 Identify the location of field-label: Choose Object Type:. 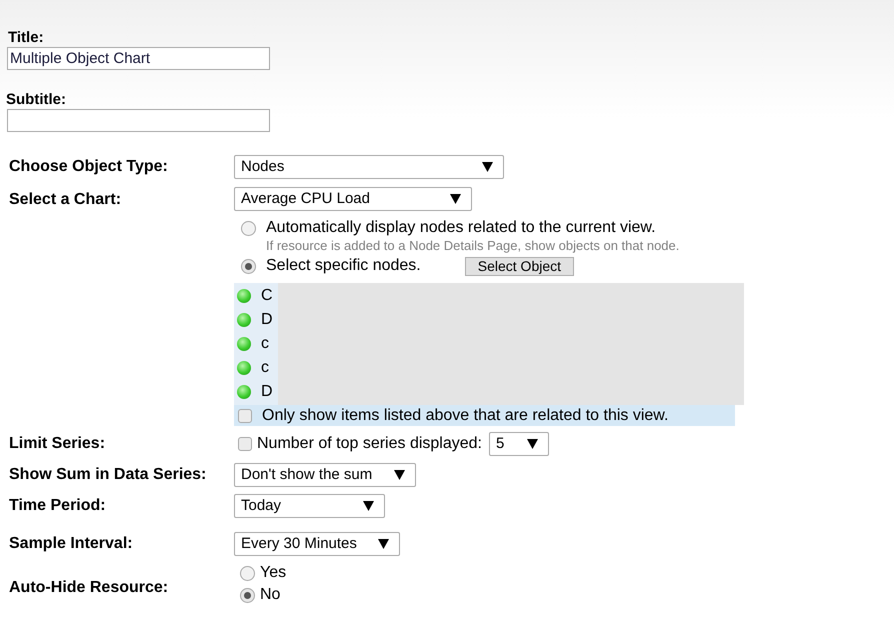
(88, 167).